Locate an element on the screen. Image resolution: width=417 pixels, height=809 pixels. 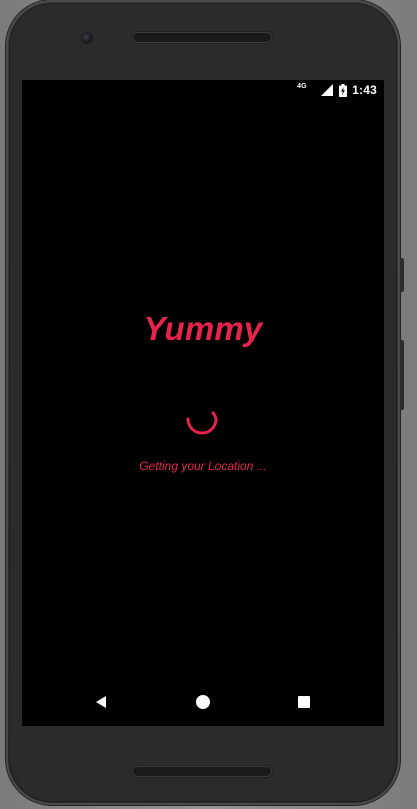
loading-spinner-icon is located at coordinates (202, 421).